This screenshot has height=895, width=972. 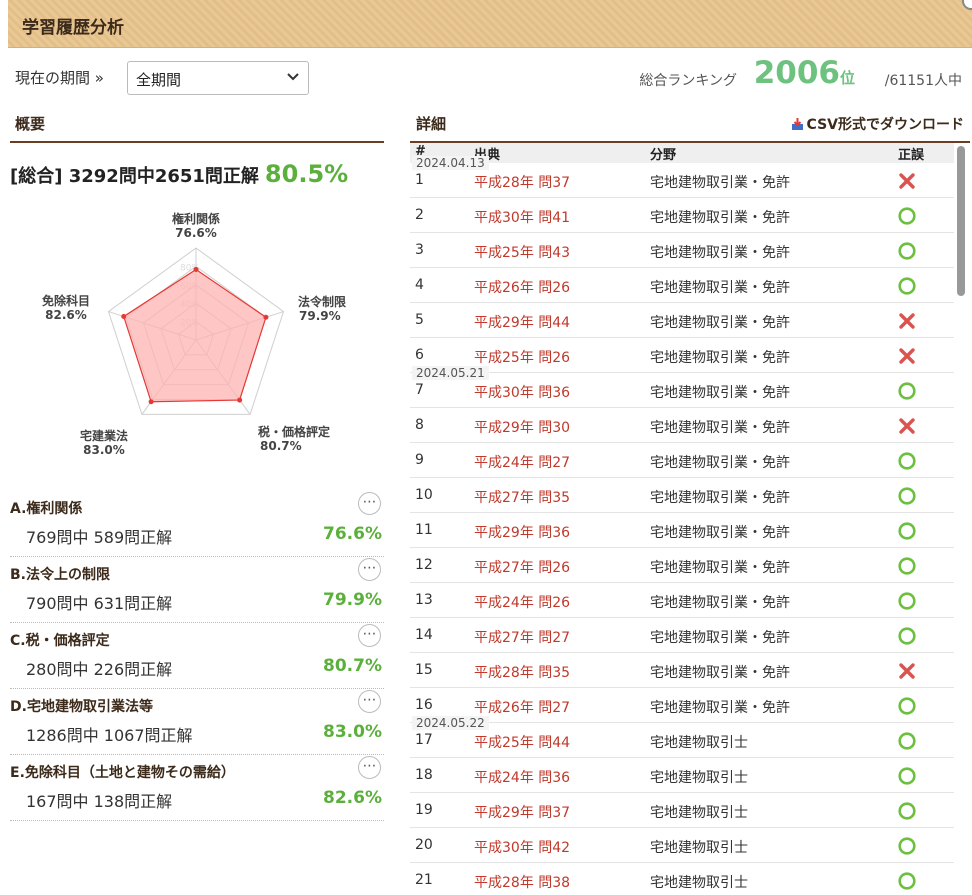 I want to click on row-number: 8, so click(x=419, y=425).